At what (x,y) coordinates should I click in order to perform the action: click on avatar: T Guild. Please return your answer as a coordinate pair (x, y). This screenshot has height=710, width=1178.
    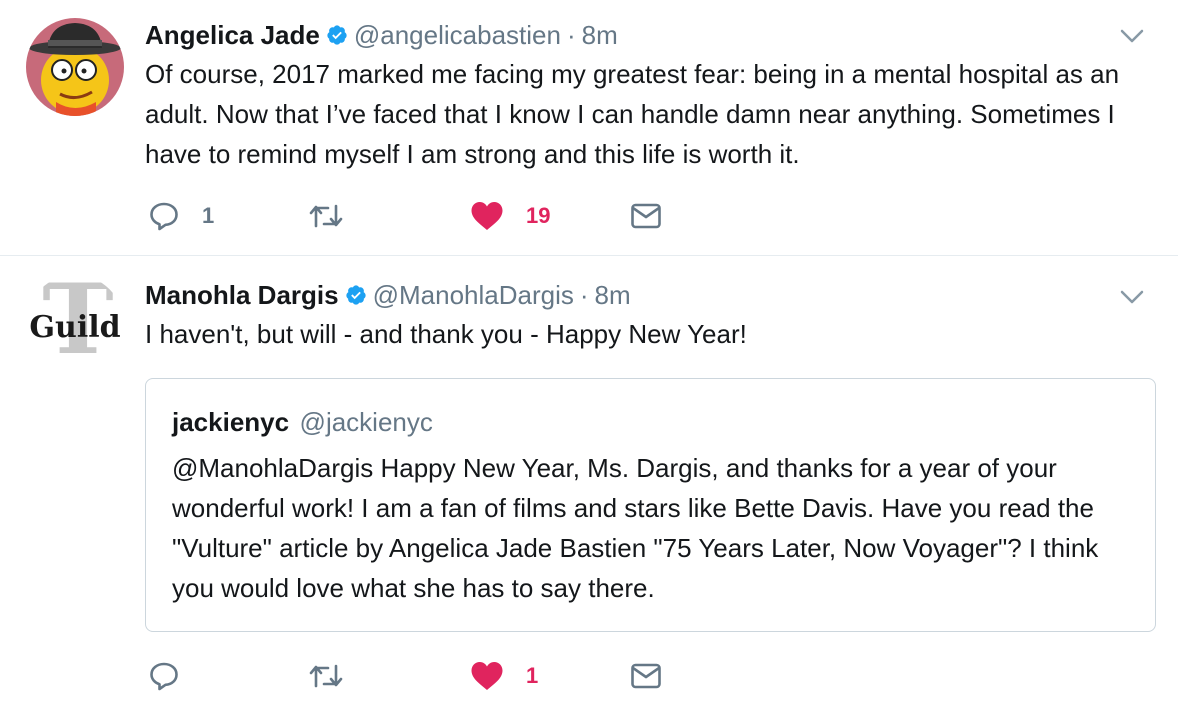
    Looking at the image, I should click on (75, 324).